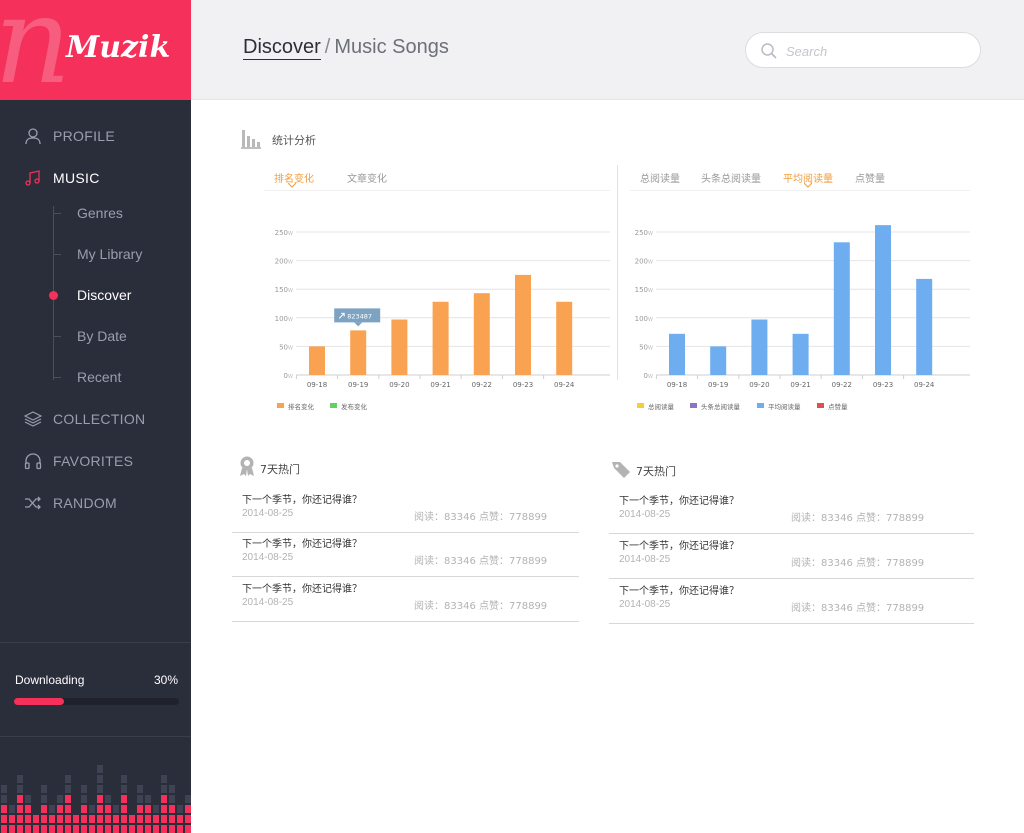 This screenshot has height=833, width=1024. What do you see at coordinates (607, 50) in the screenshot?
I see `top-header: Discover / Music Songs` at bounding box center [607, 50].